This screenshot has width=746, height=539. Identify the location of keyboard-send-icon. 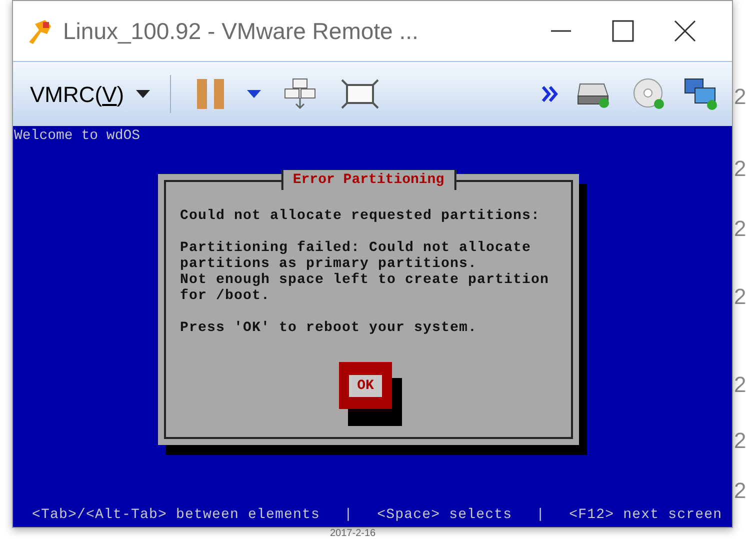
(300, 94).